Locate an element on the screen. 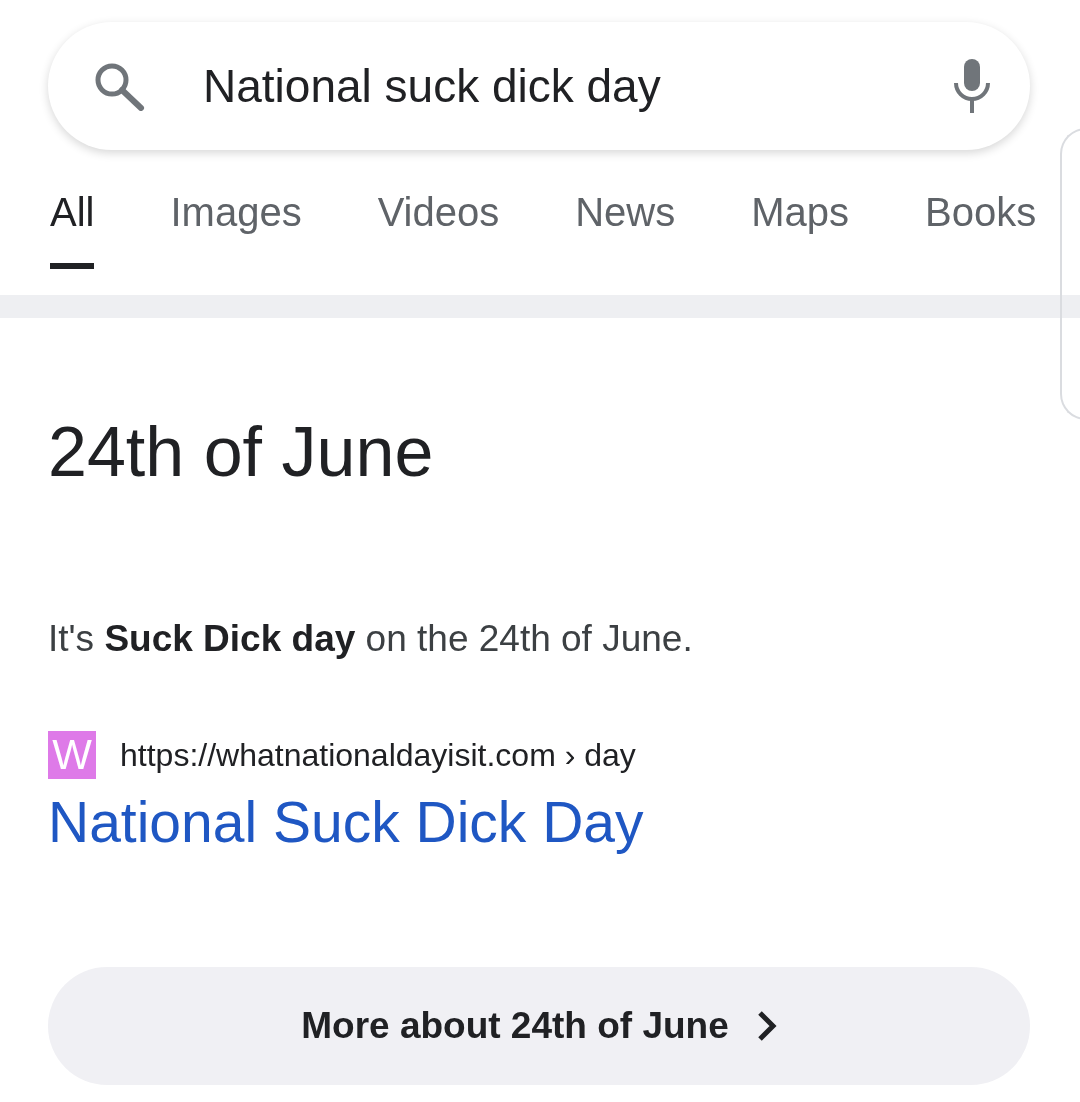 This screenshot has width=1080, height=1102. chevron-right-icon is located at coordinates (766, 1026).